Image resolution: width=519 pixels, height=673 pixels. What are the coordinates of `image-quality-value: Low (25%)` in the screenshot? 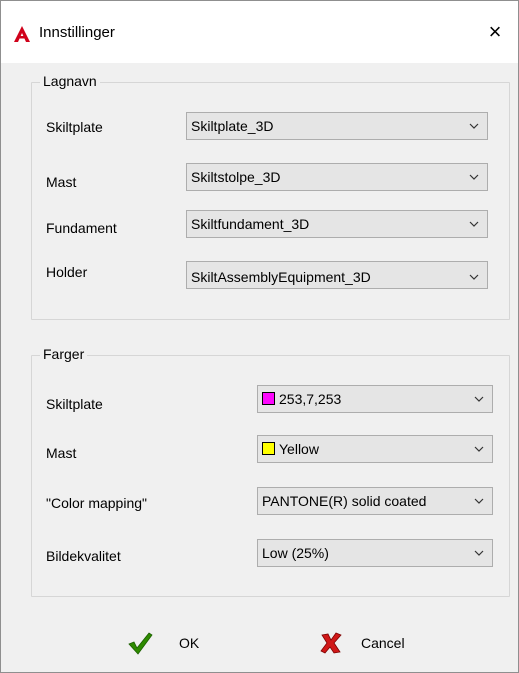 It's located at (295, 553).